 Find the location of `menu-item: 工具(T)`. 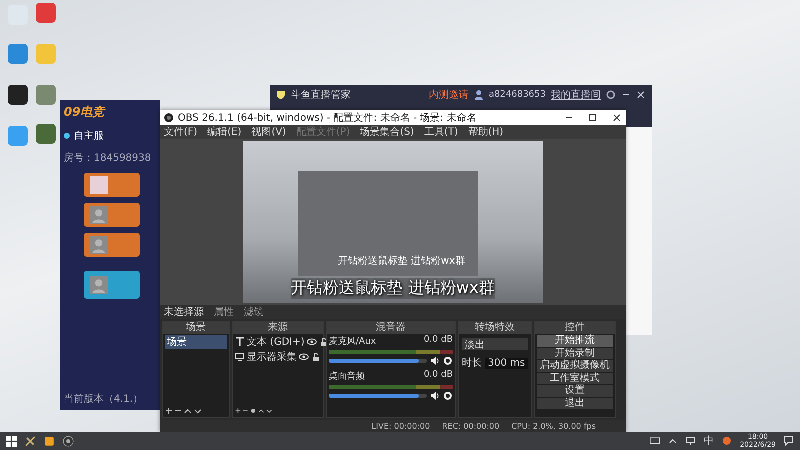

menu-item: 工具(T) is located at coordinates (441, 132).